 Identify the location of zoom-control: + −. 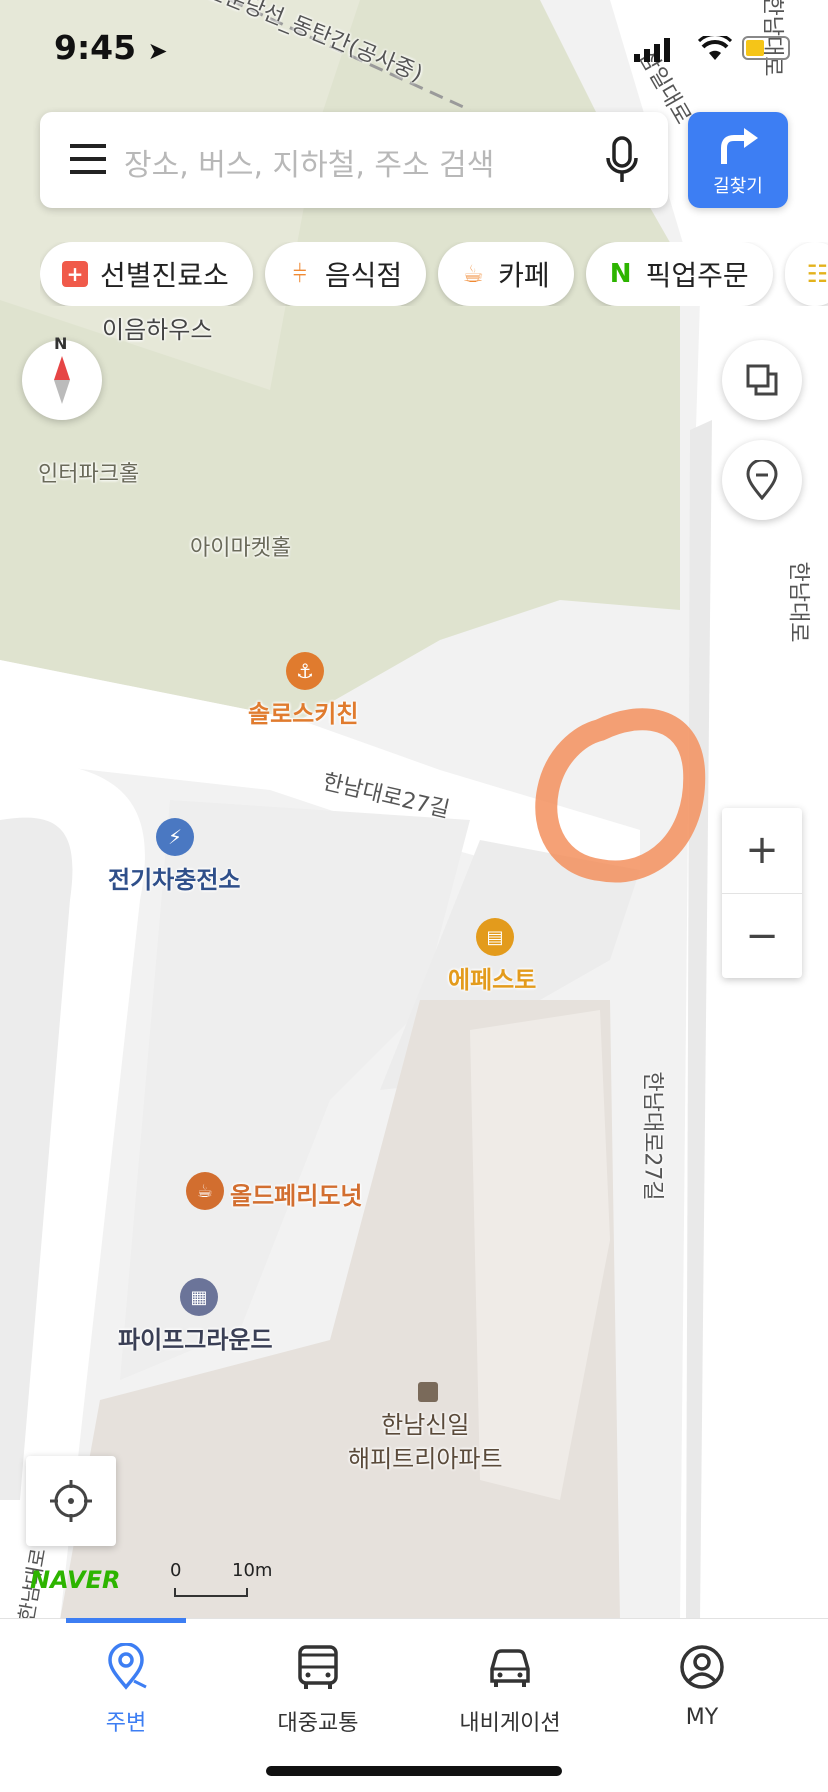
(762, 893).